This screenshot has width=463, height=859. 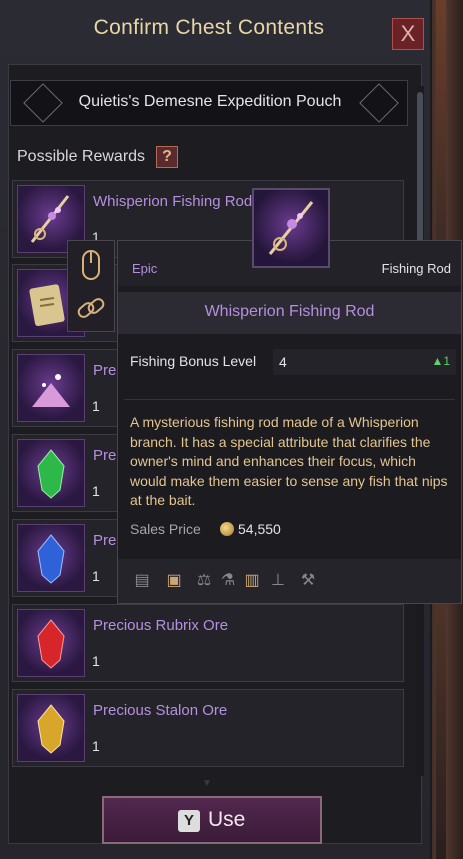 I want to click on help-button: ?, so click(x=167, y=157).